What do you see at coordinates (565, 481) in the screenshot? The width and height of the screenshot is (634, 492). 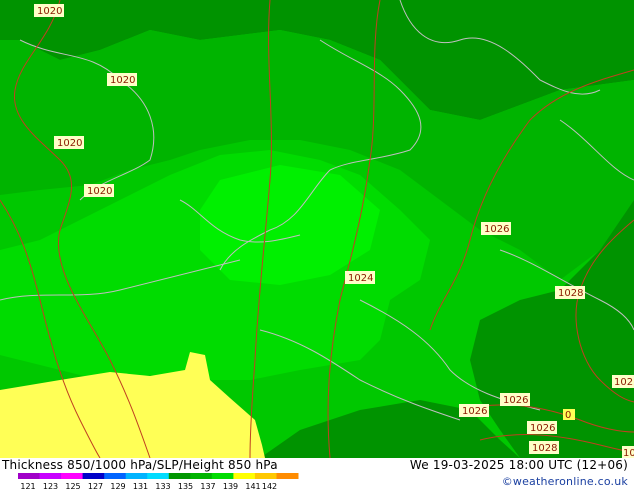 I see `credit-link: ©weatheronline.co.uk` at bounding box center [565, 481].